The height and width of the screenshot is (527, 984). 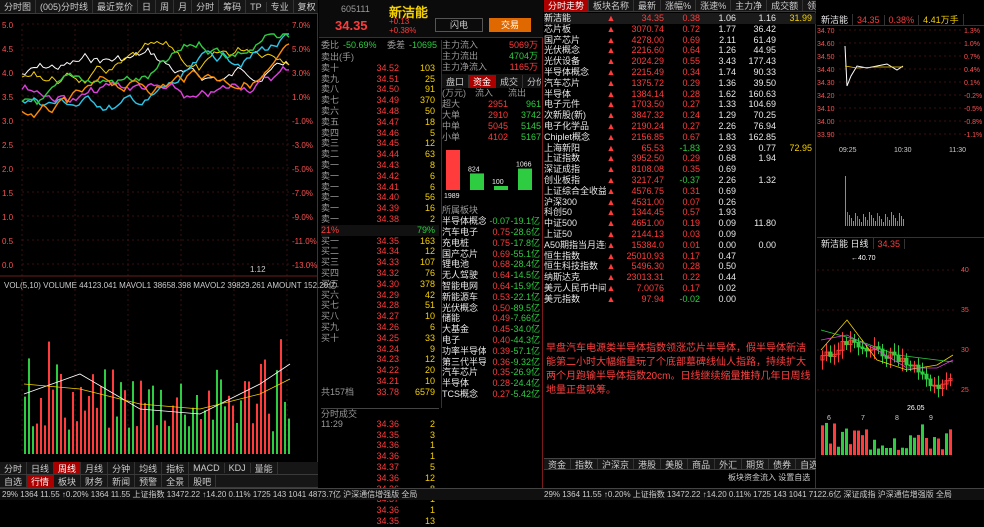 I want to click on ask-row: 卖二 34.44 63, so click(x=380, y=154).